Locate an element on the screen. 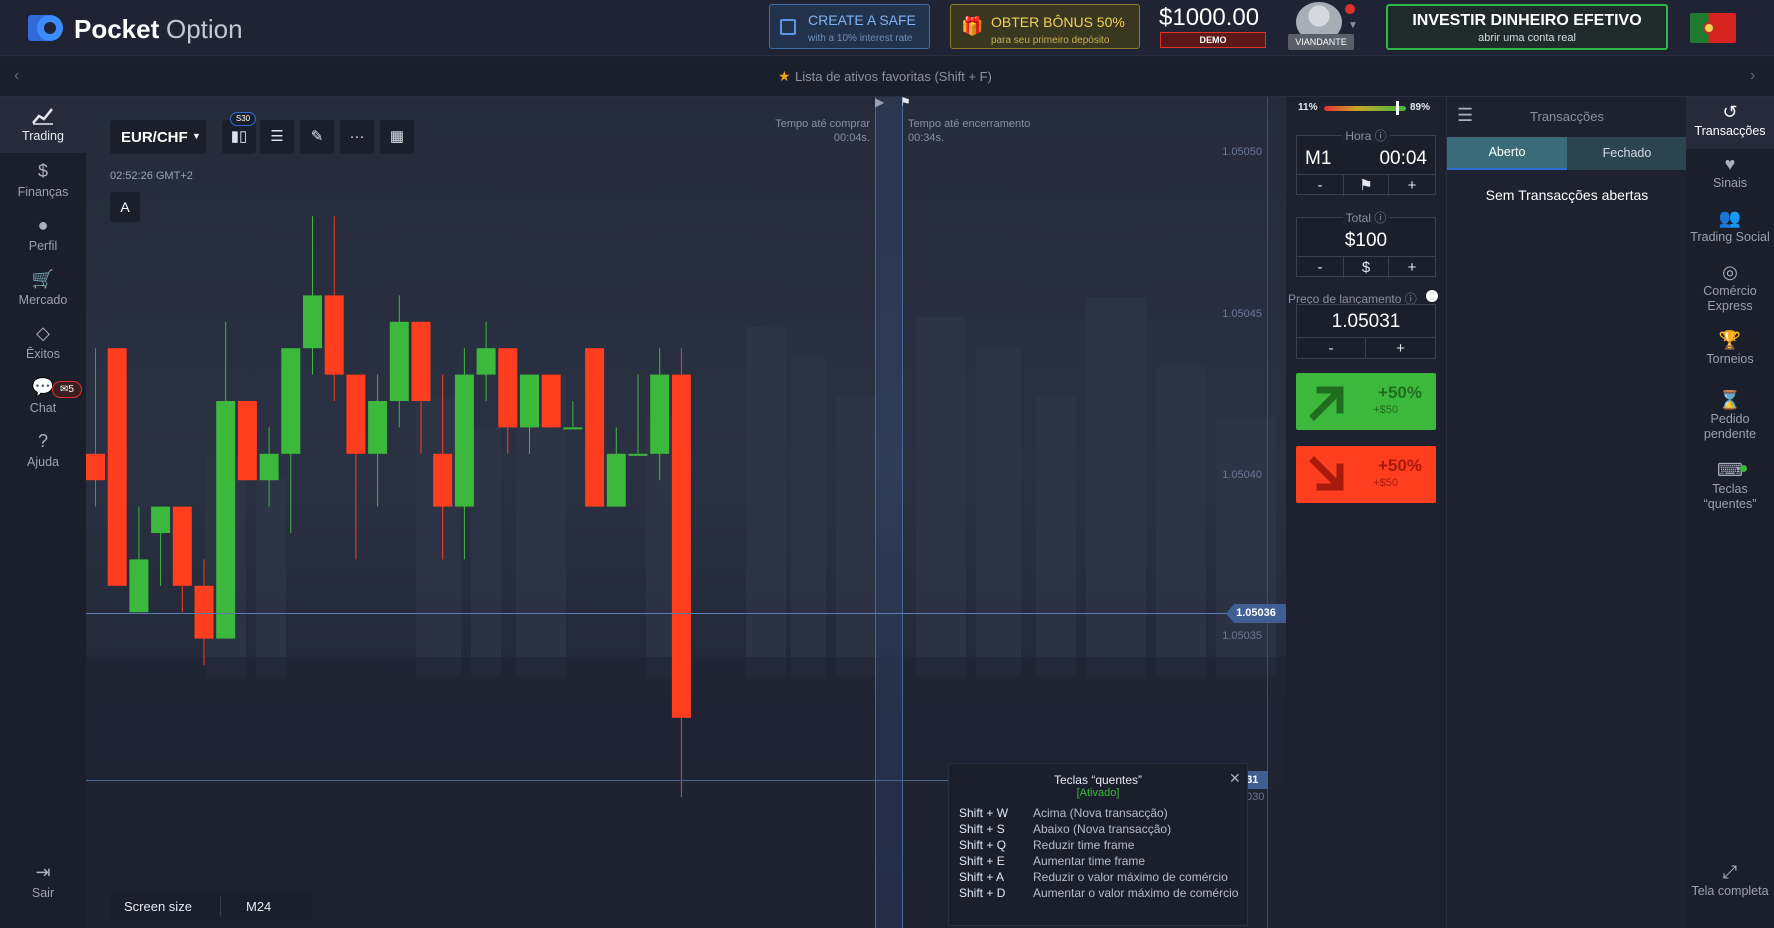  balance-display: $1000.00 DEMO is located at coordinates (1212, 26).